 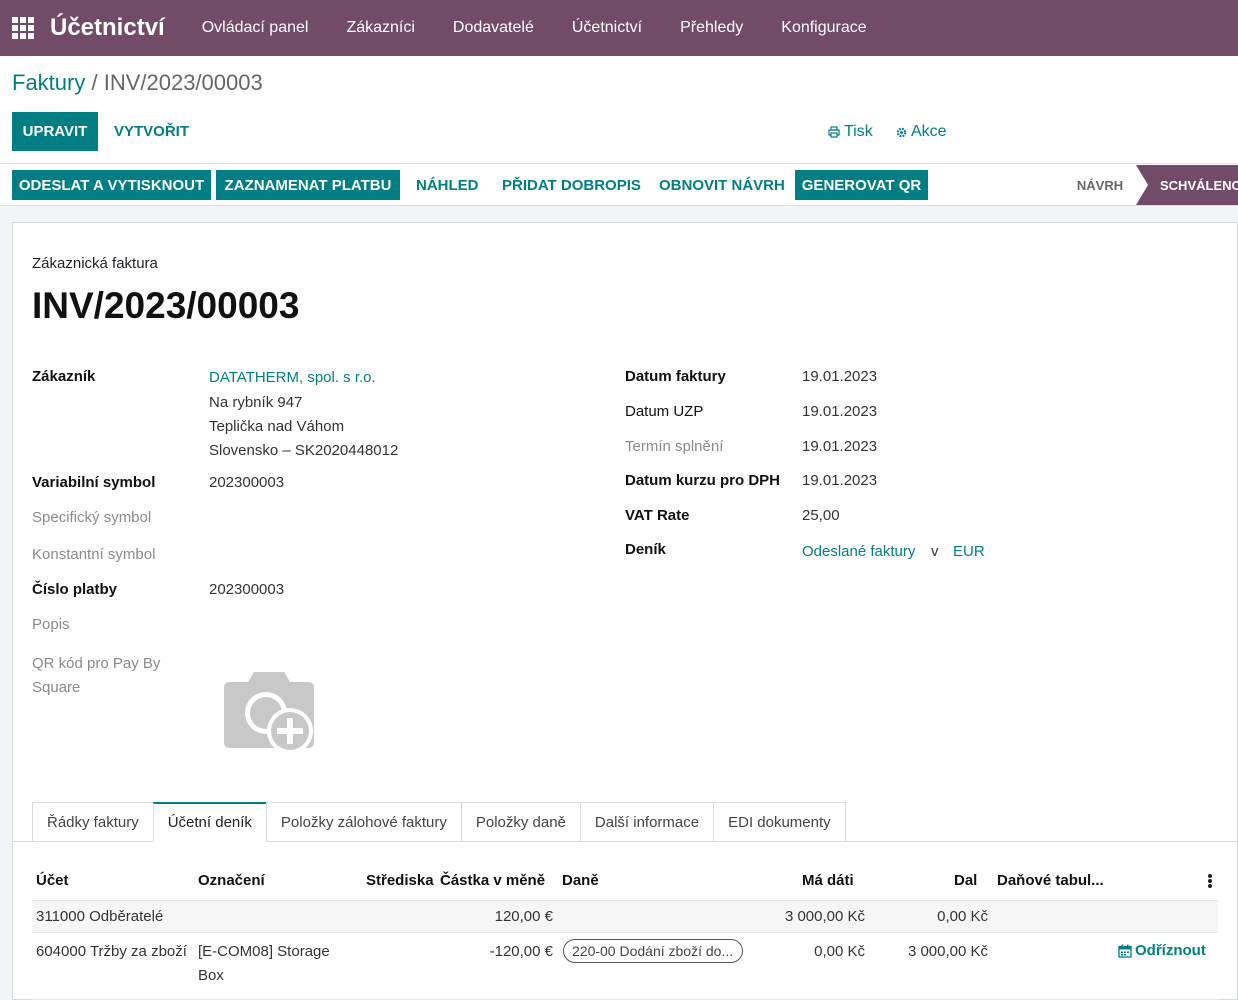 What do you see at coordinates (571, 185) in the screenshot?
I see `add-credit-note-button: PŘIDAT DOBROPIS` at bounding box center [571, 185].